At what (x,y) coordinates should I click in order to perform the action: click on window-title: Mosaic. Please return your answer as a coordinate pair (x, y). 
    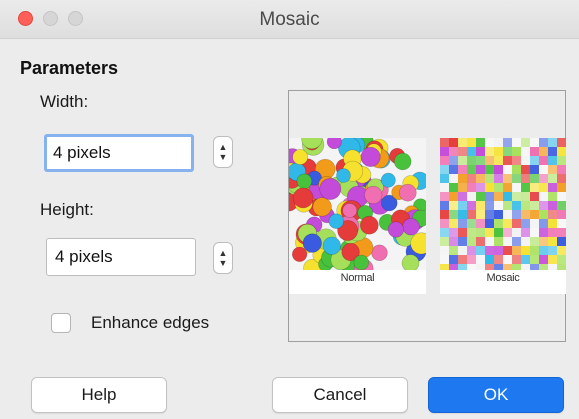
    Looking at the image, I should click on (289, 19).